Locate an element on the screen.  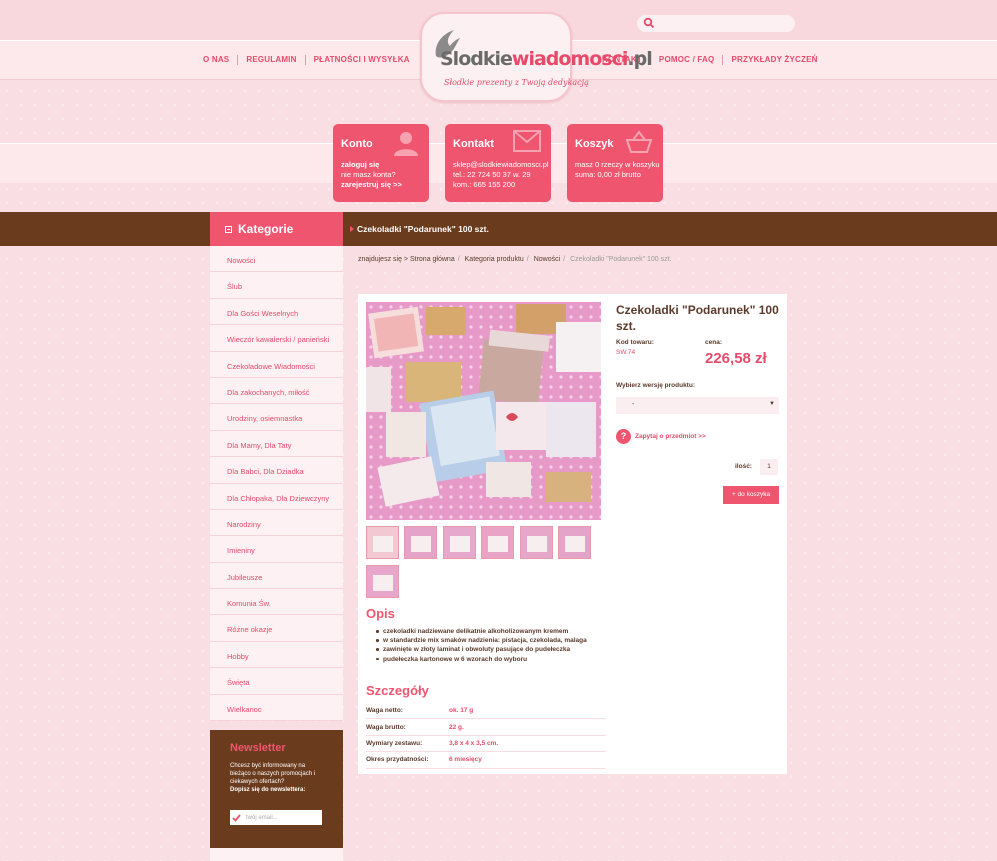
sidebar-title: Kategorie is located at coordinates (276, 229).